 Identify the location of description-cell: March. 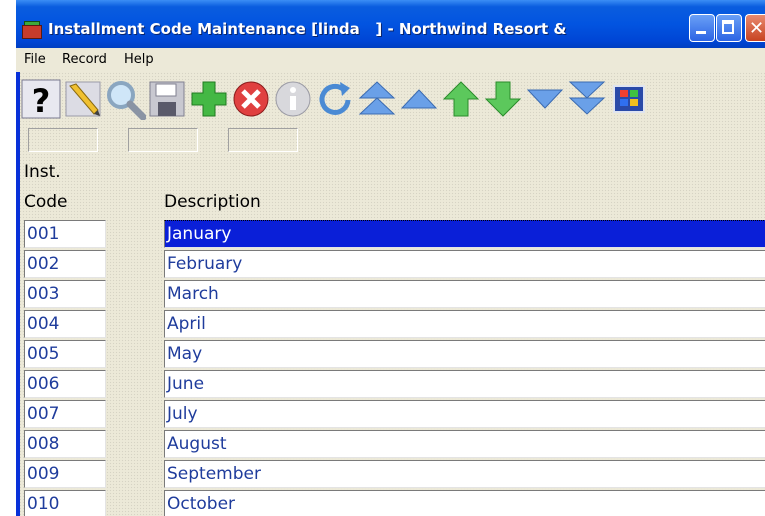
(464, 294).